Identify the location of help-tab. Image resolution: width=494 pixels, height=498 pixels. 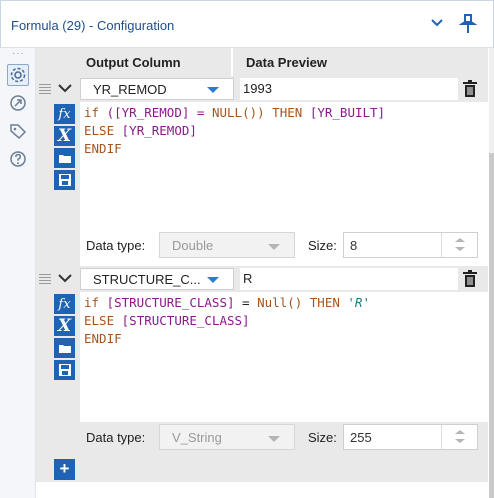
(18, 159).